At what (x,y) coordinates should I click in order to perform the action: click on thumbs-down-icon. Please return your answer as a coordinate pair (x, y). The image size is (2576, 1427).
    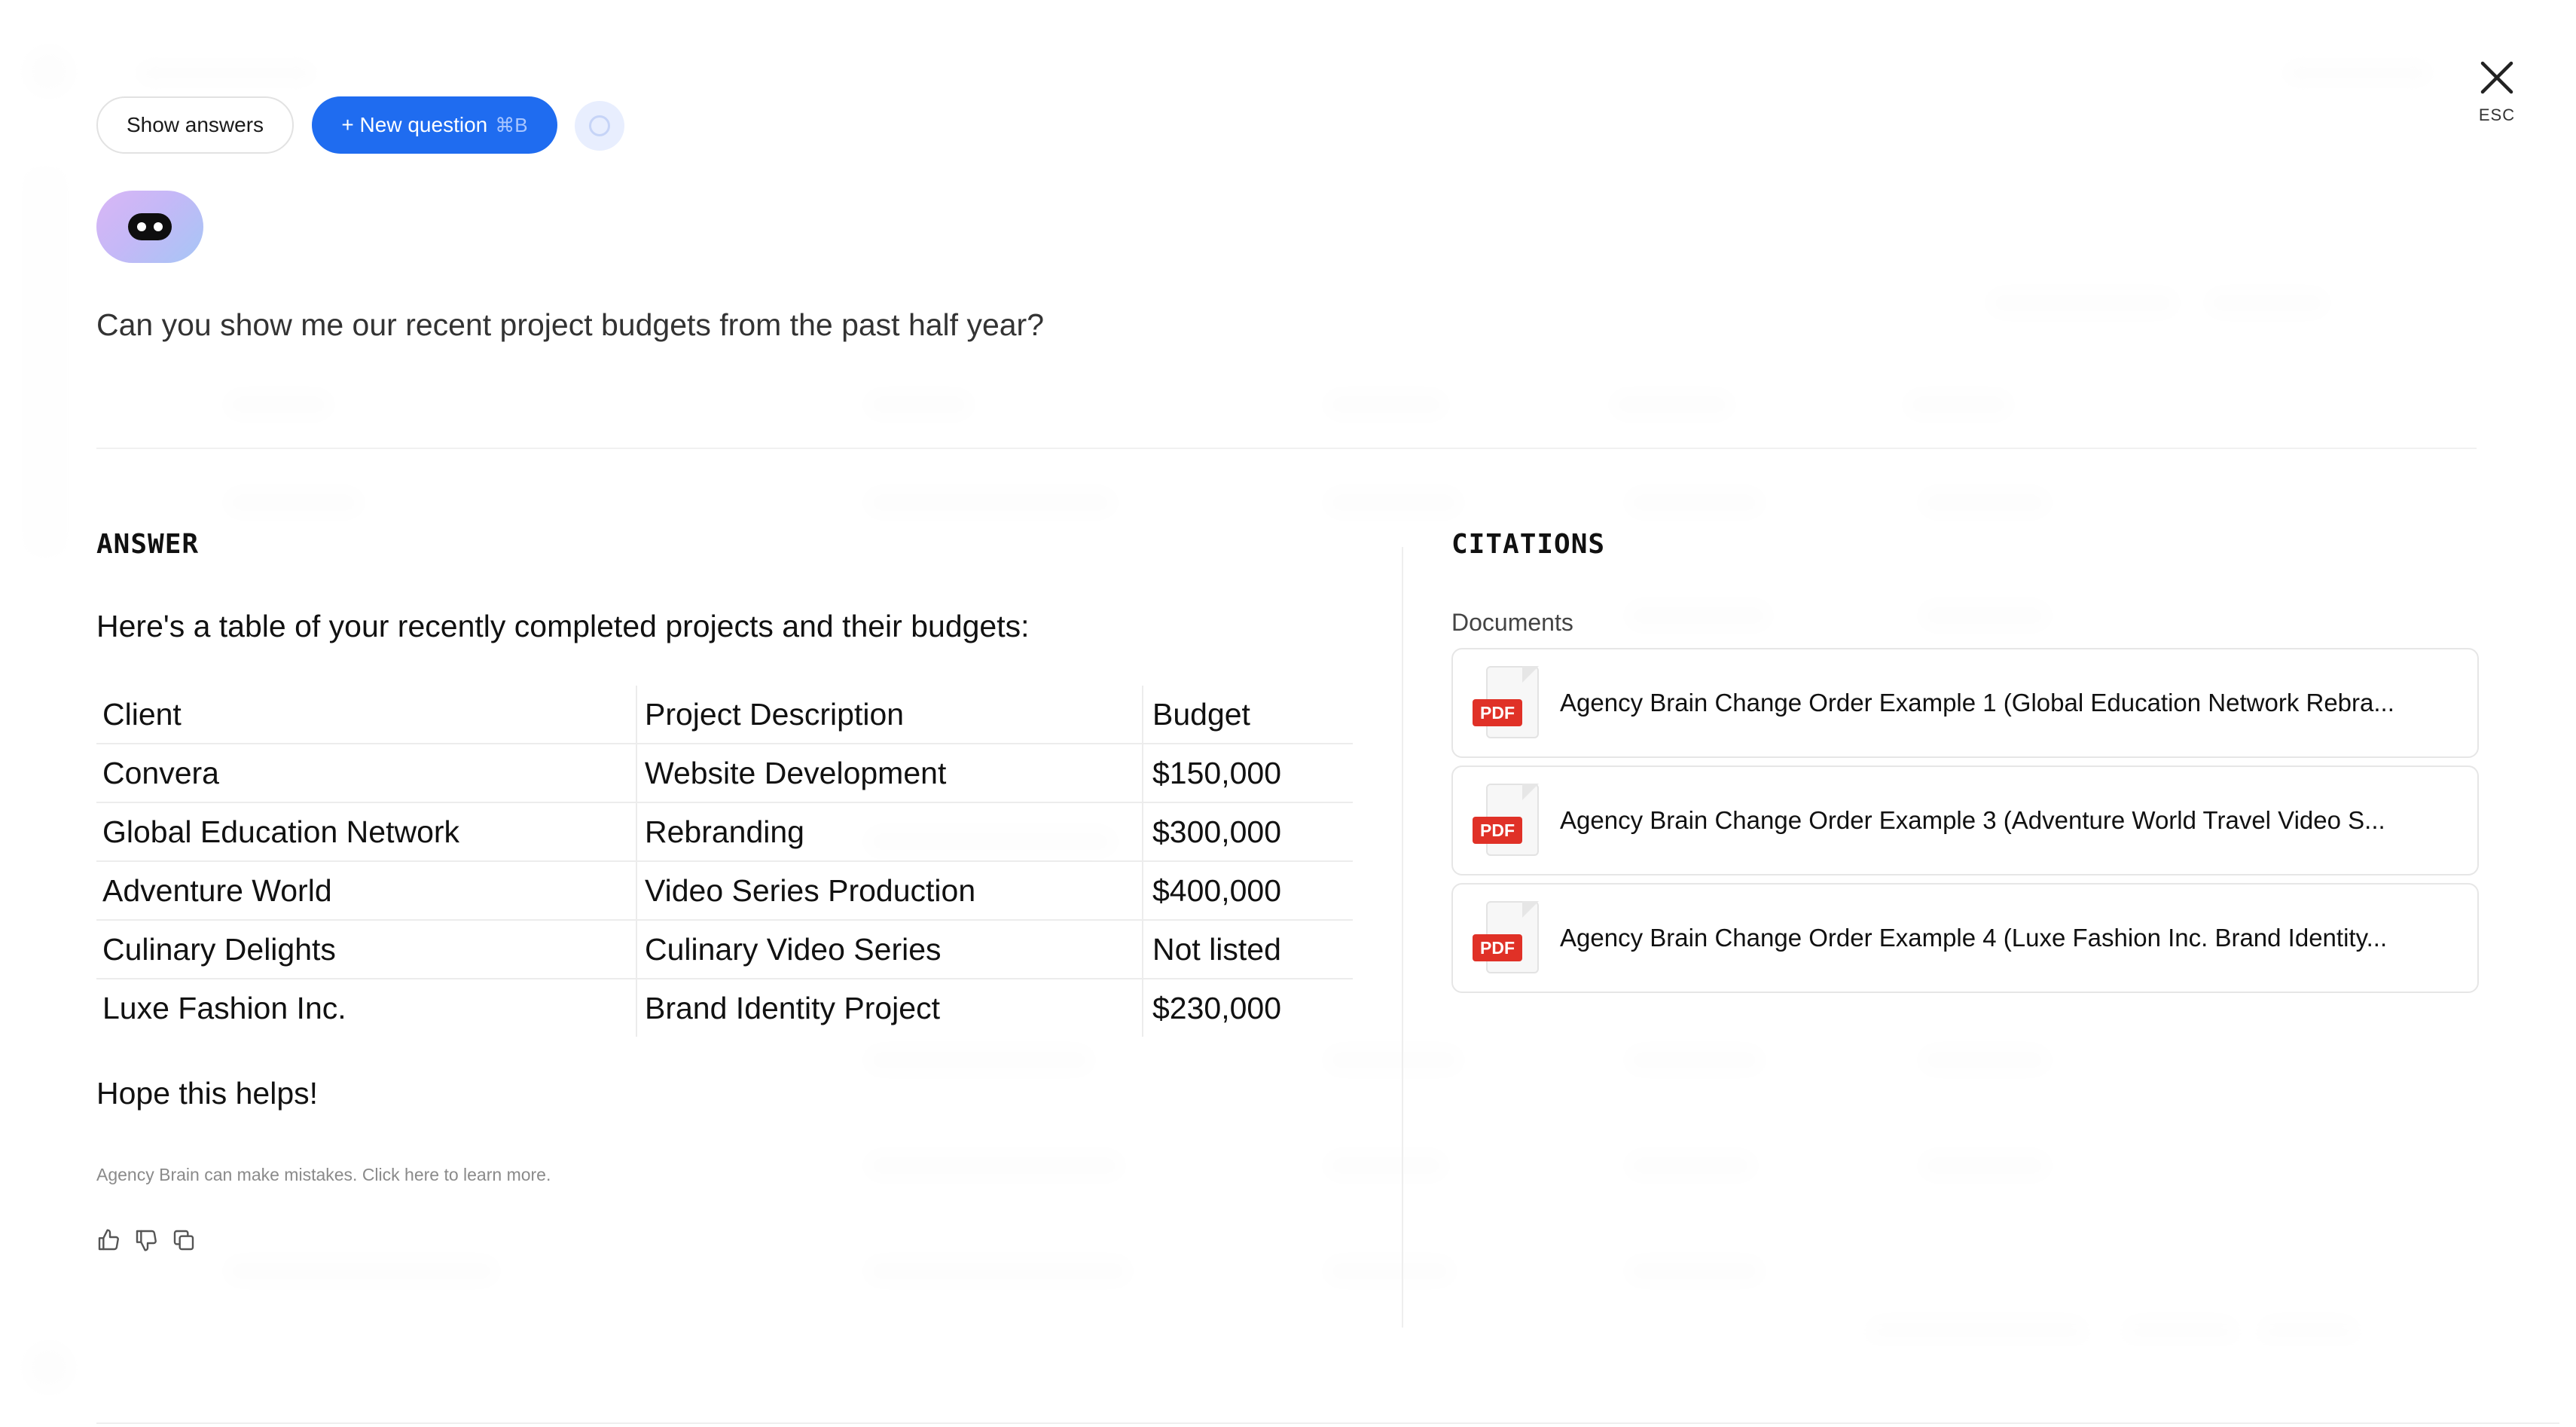
    Looking at the image, I should click on (146, 1240).